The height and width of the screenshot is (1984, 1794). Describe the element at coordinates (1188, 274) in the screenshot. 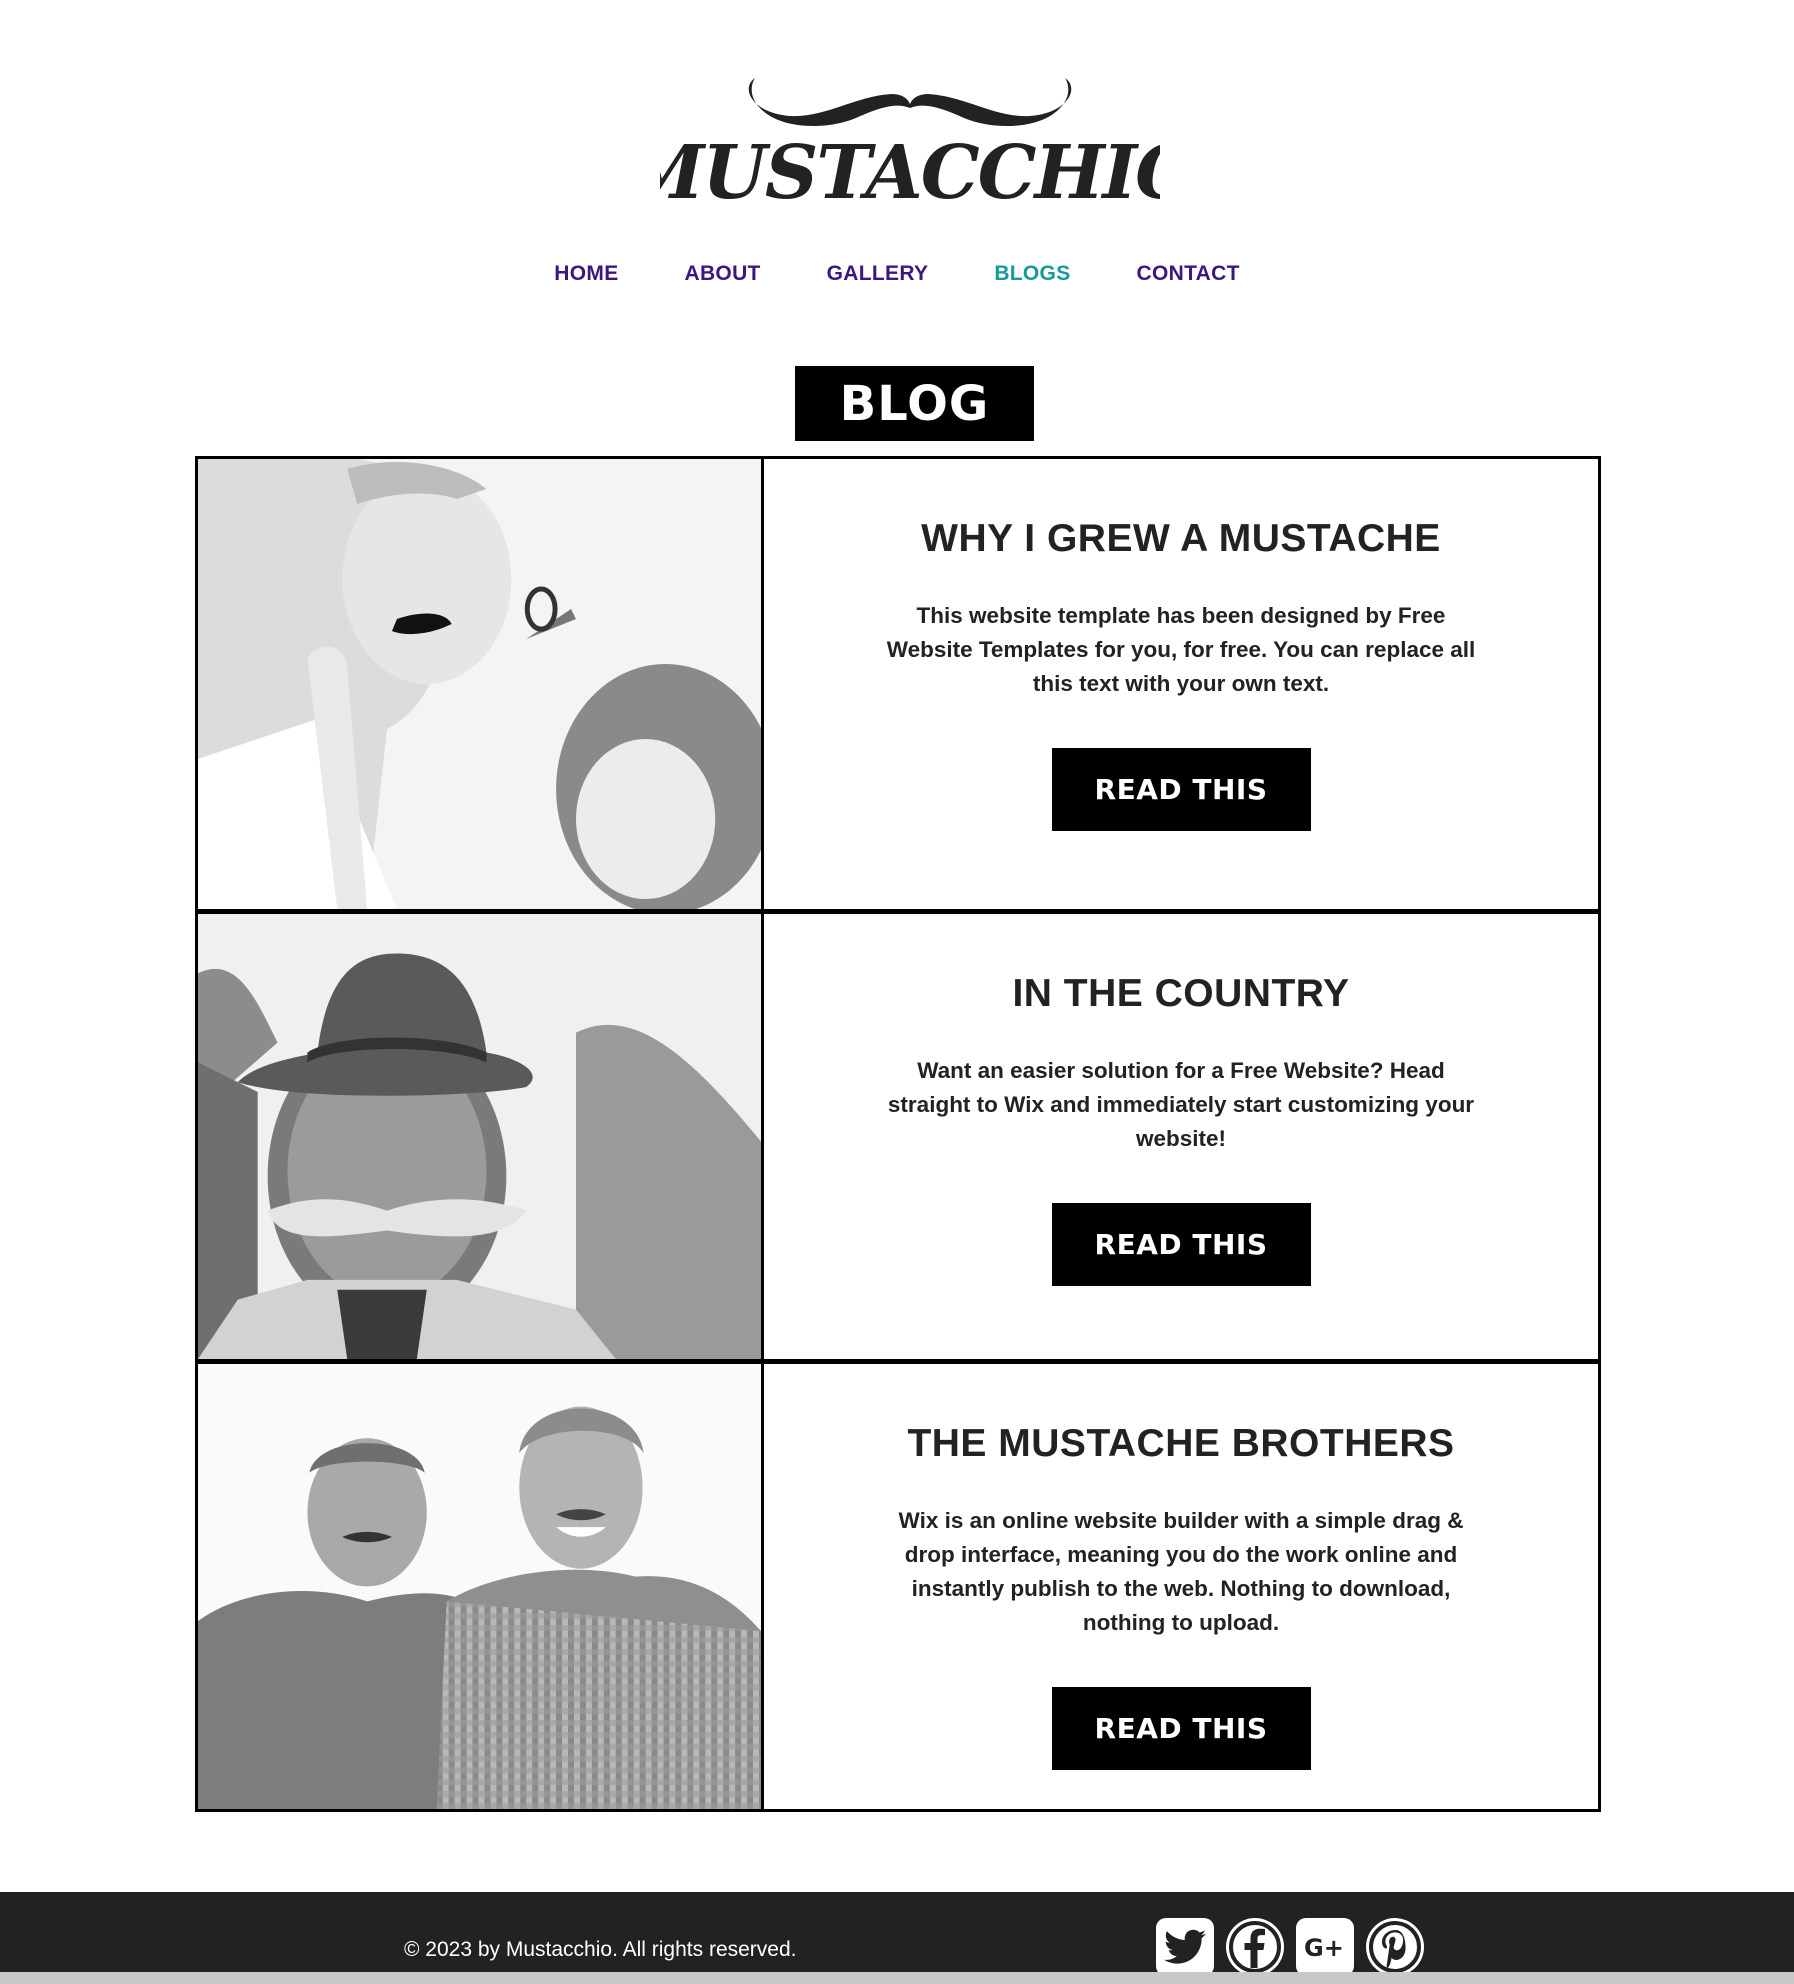

I see `nav-contact: CONTACT` at that location.